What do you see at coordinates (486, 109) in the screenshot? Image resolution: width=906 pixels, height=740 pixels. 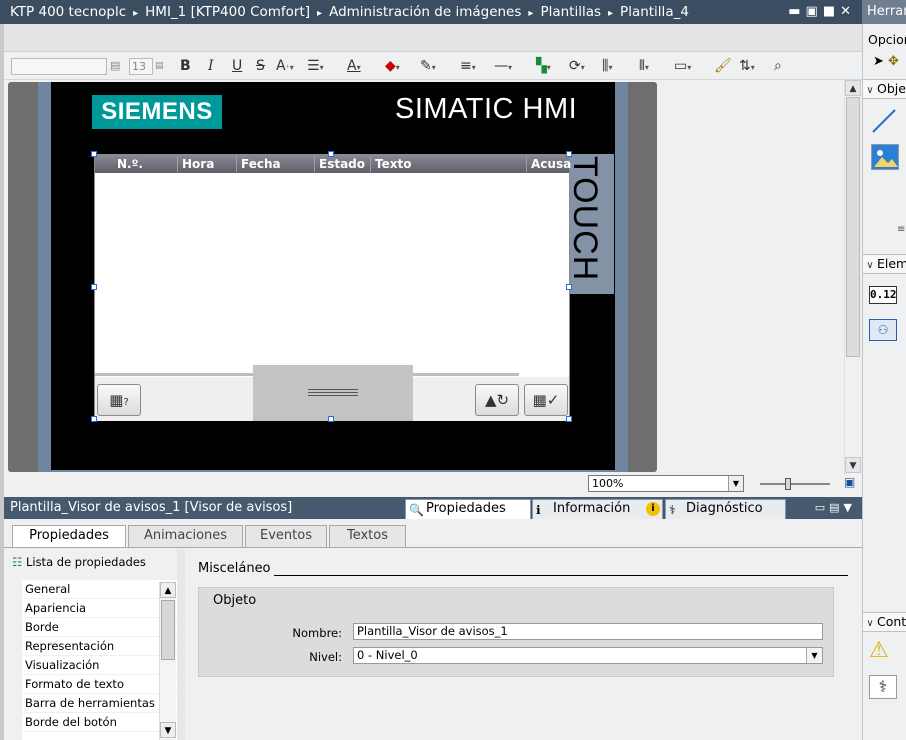 I see `simatic-hmi-label: SIMATIC HMI` at bounding box center [486, 109].